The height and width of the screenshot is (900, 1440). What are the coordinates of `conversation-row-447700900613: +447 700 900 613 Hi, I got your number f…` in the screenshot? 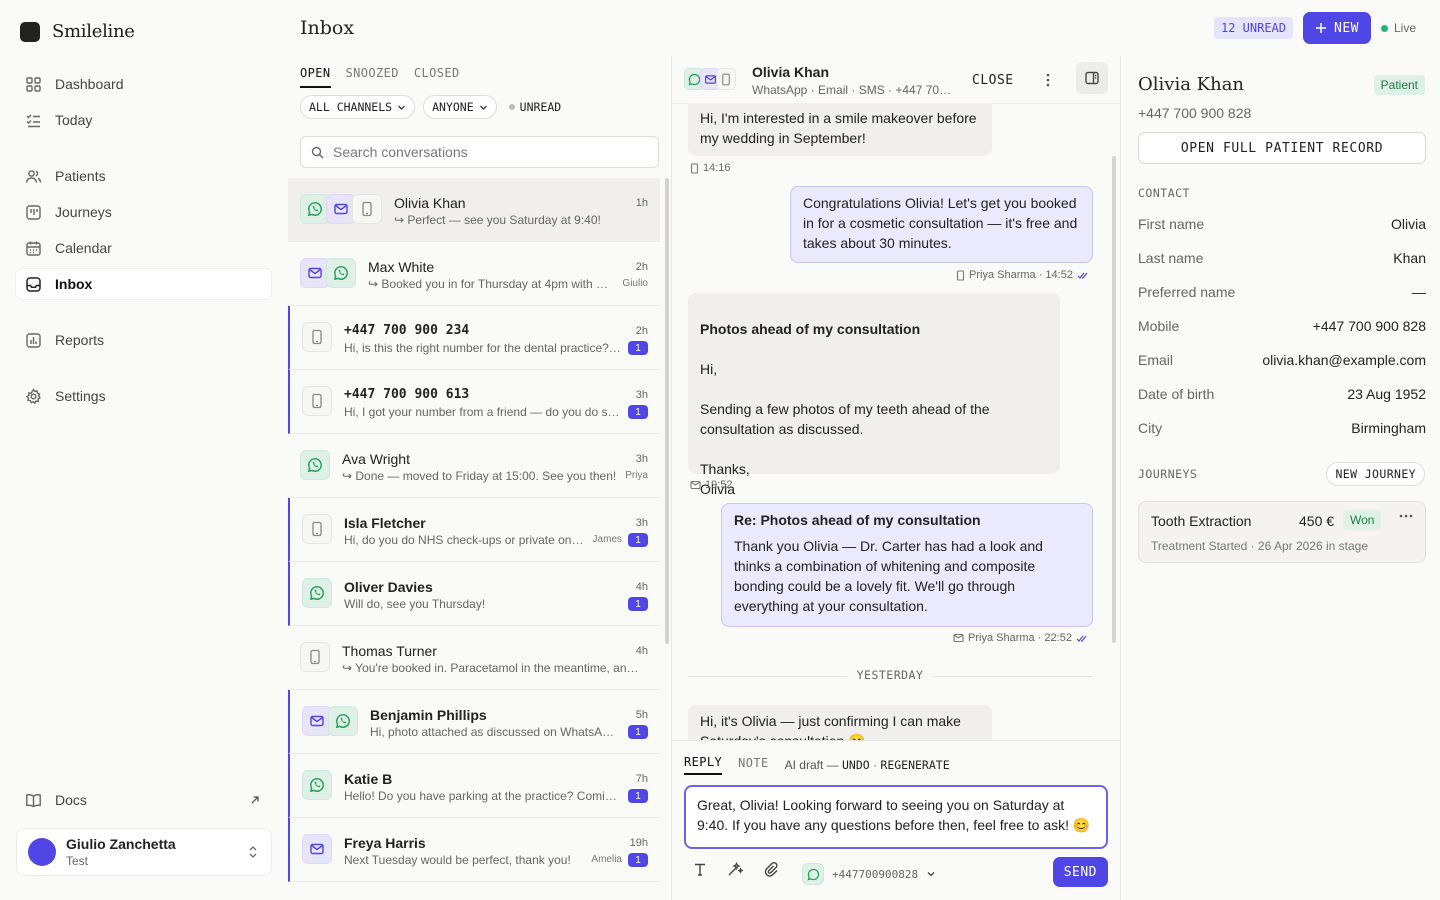 It's located at (474, 402).